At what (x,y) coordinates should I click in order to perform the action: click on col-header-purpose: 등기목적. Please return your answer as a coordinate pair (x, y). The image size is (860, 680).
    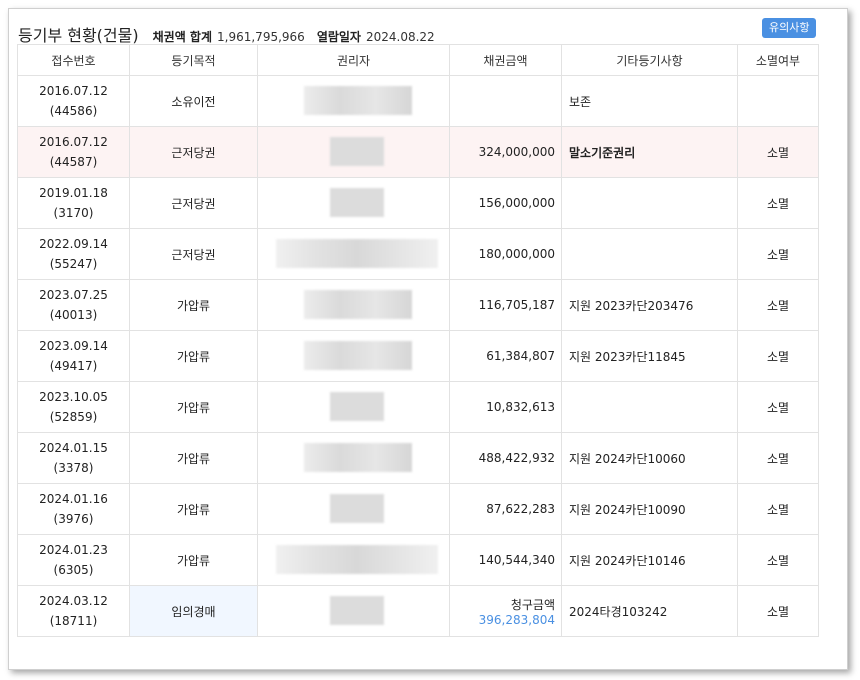
    Looking at the image, I should click on (193, 60).